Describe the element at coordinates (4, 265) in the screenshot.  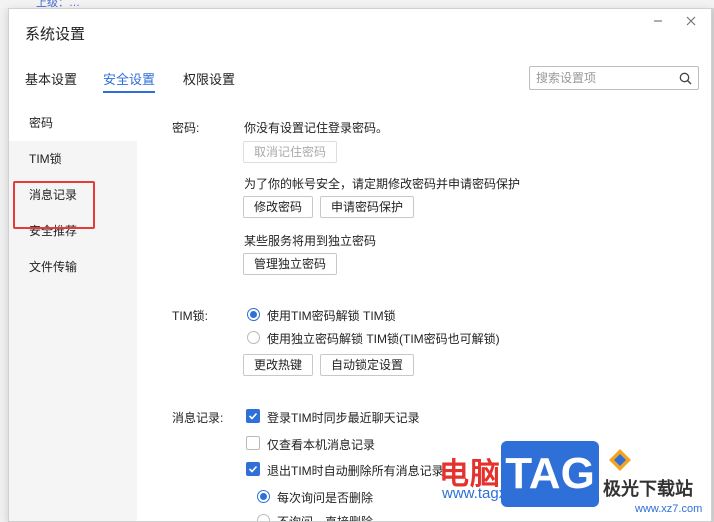
I see `background-window-edge` at that location.